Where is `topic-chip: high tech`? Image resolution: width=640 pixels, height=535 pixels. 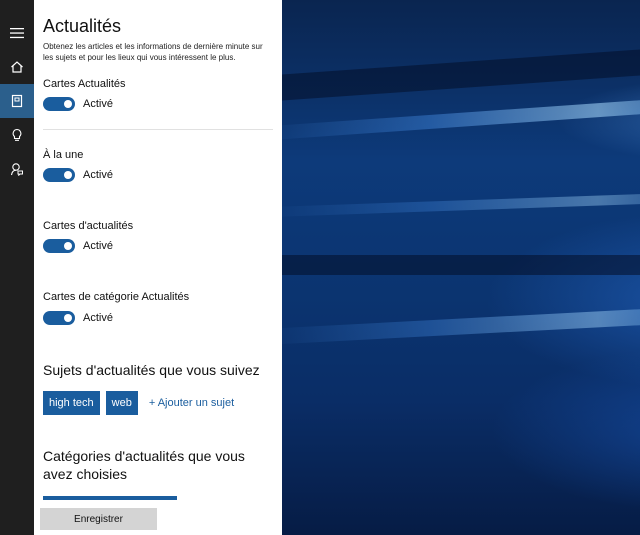 topic-chip: high tech is located at coordinates (71, 403).